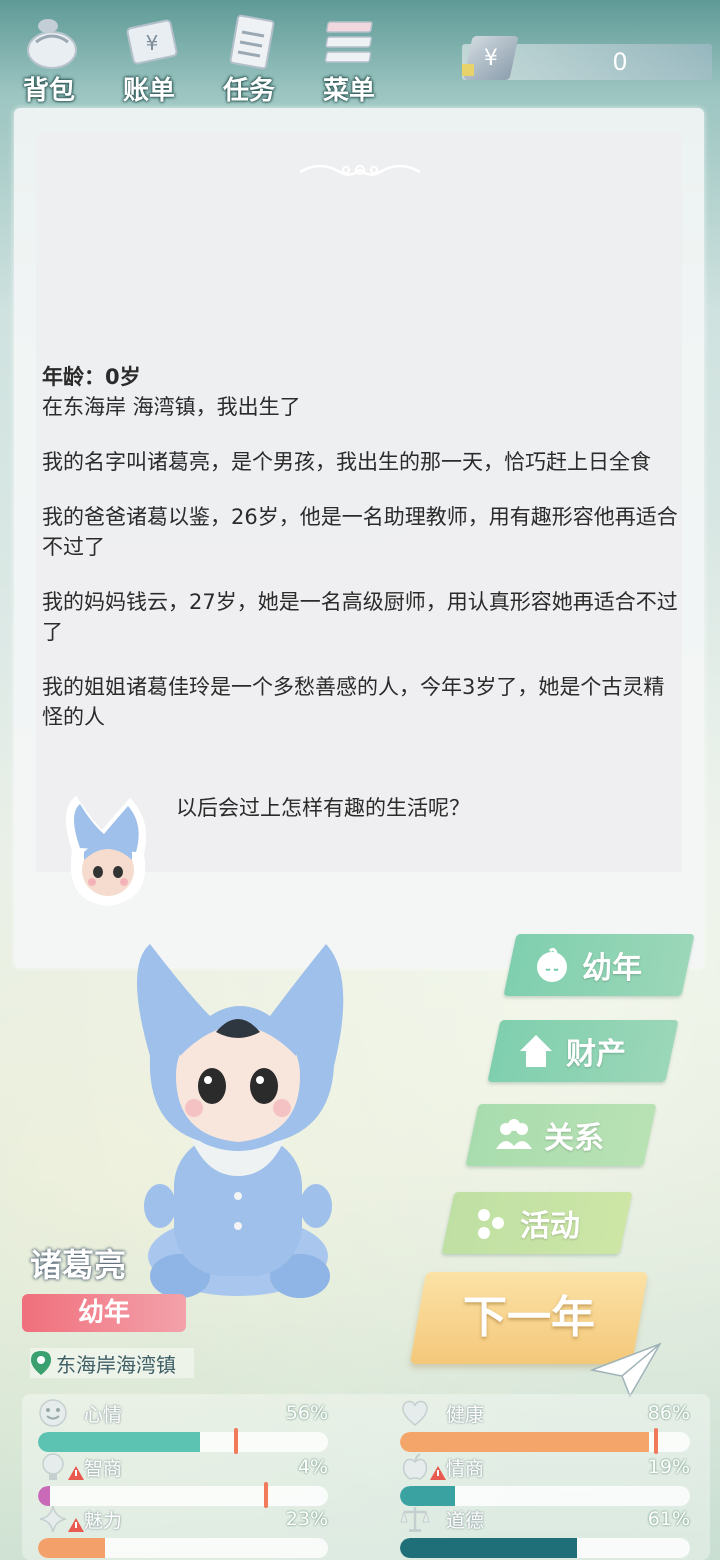 Image resolution: width=720 pixels, height=1560 pixels. I want to click on stat-health: 健康 86%, so click(545, 1426).